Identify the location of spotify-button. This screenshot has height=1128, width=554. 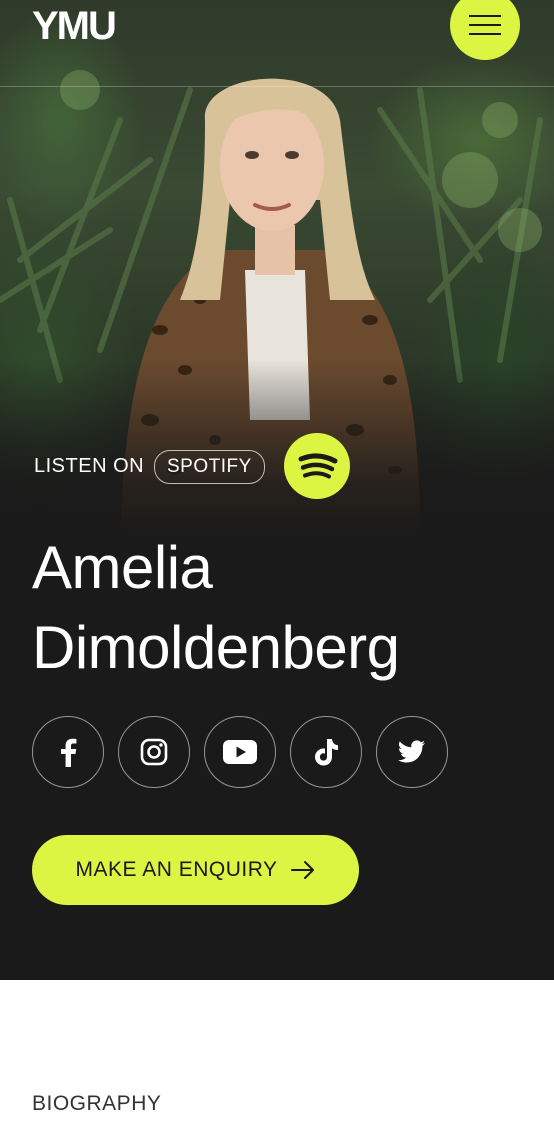
(317, 466).